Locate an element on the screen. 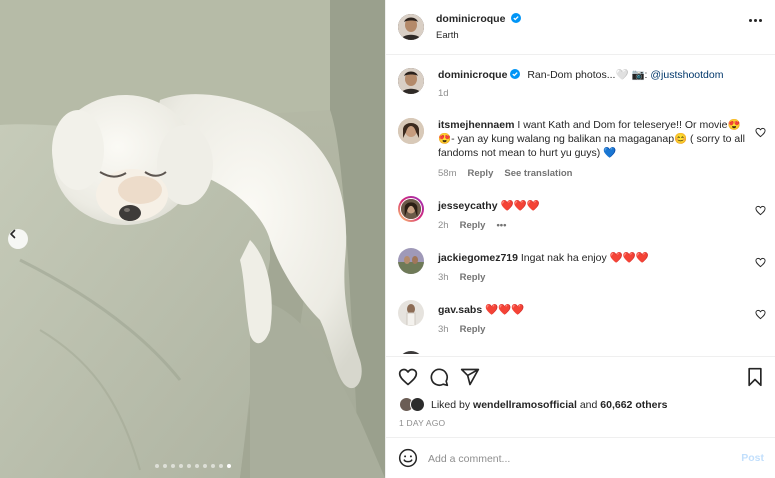  comment-age: 2h is located at coordinates (443, 225).